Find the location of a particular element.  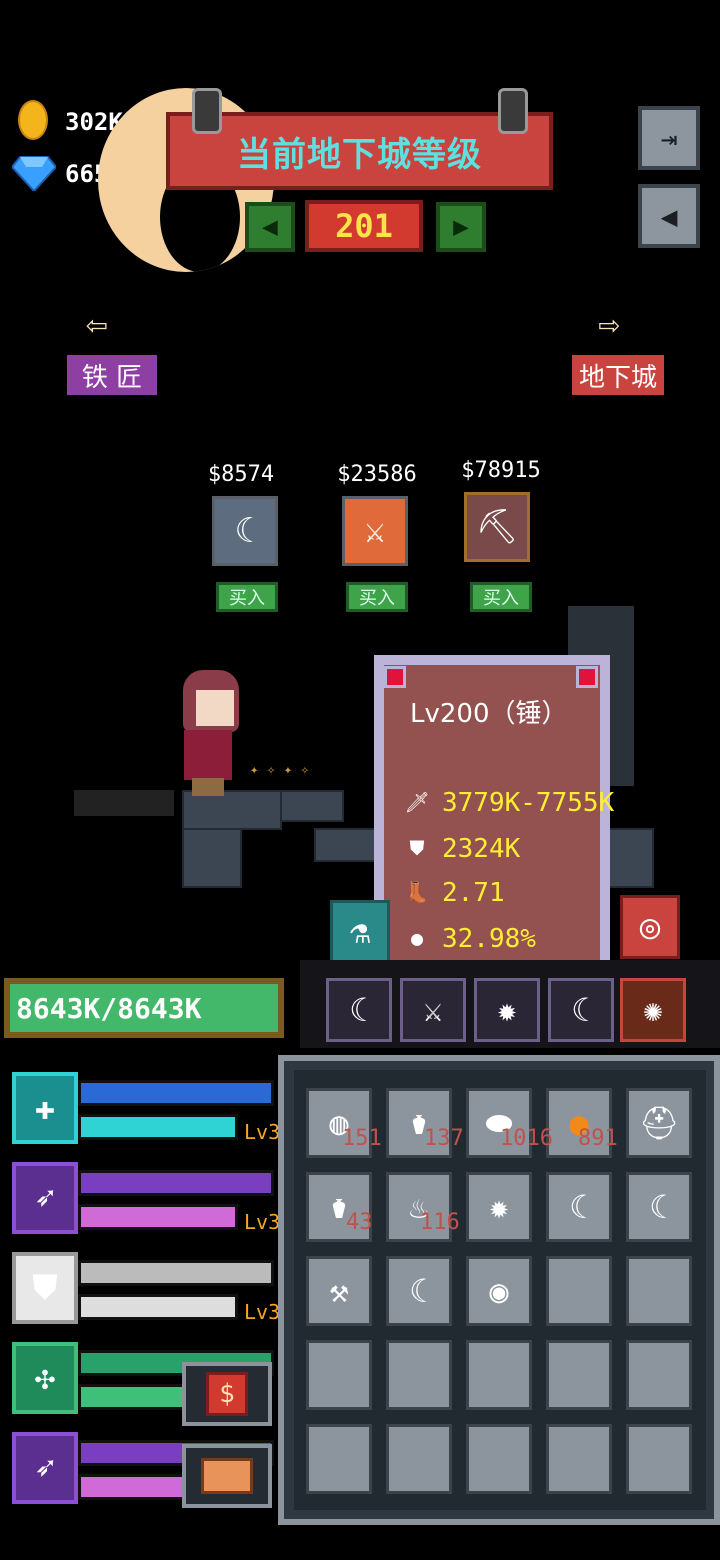

sparkle-effect: ✦ ✧ ✦ ✧ is located at coordinates (280, 770).